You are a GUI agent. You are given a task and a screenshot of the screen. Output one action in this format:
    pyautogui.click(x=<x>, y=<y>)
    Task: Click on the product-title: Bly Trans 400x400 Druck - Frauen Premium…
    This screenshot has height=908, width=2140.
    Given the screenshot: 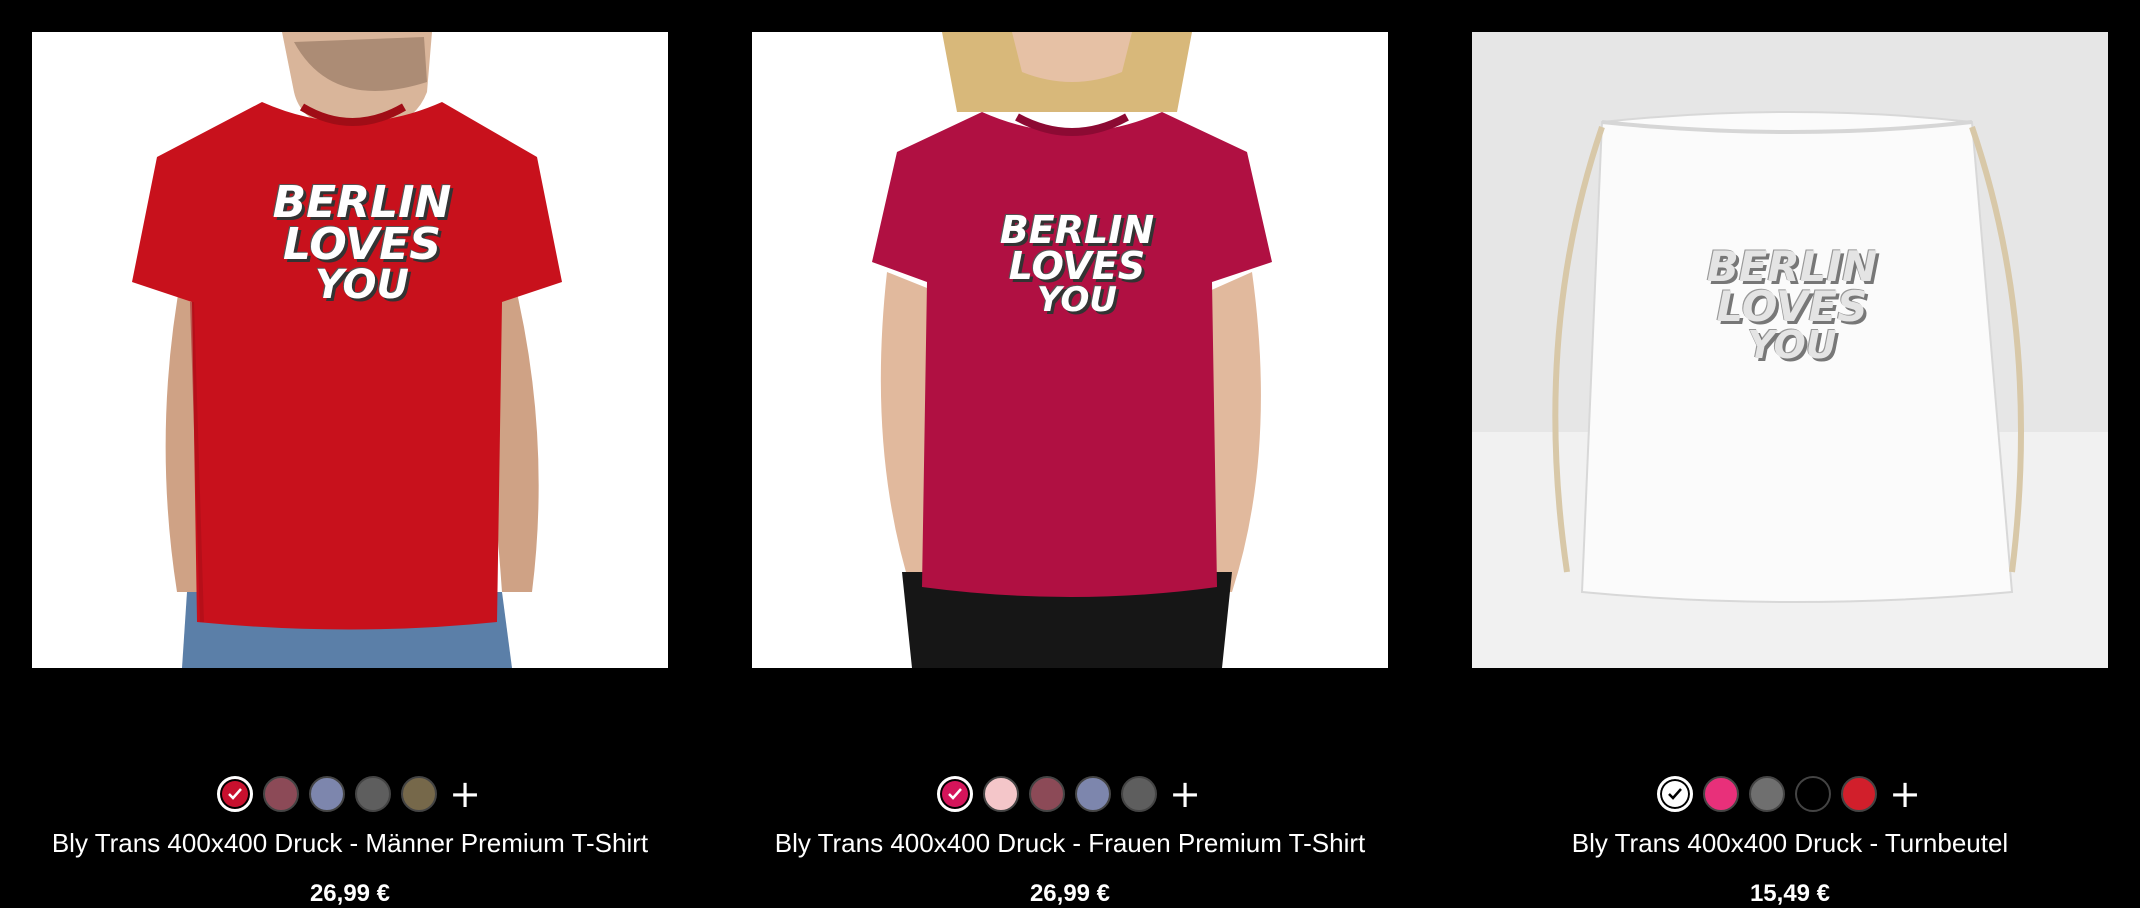 What is the action you would take?
    pyautogui.click(x=1070, y=843)
    